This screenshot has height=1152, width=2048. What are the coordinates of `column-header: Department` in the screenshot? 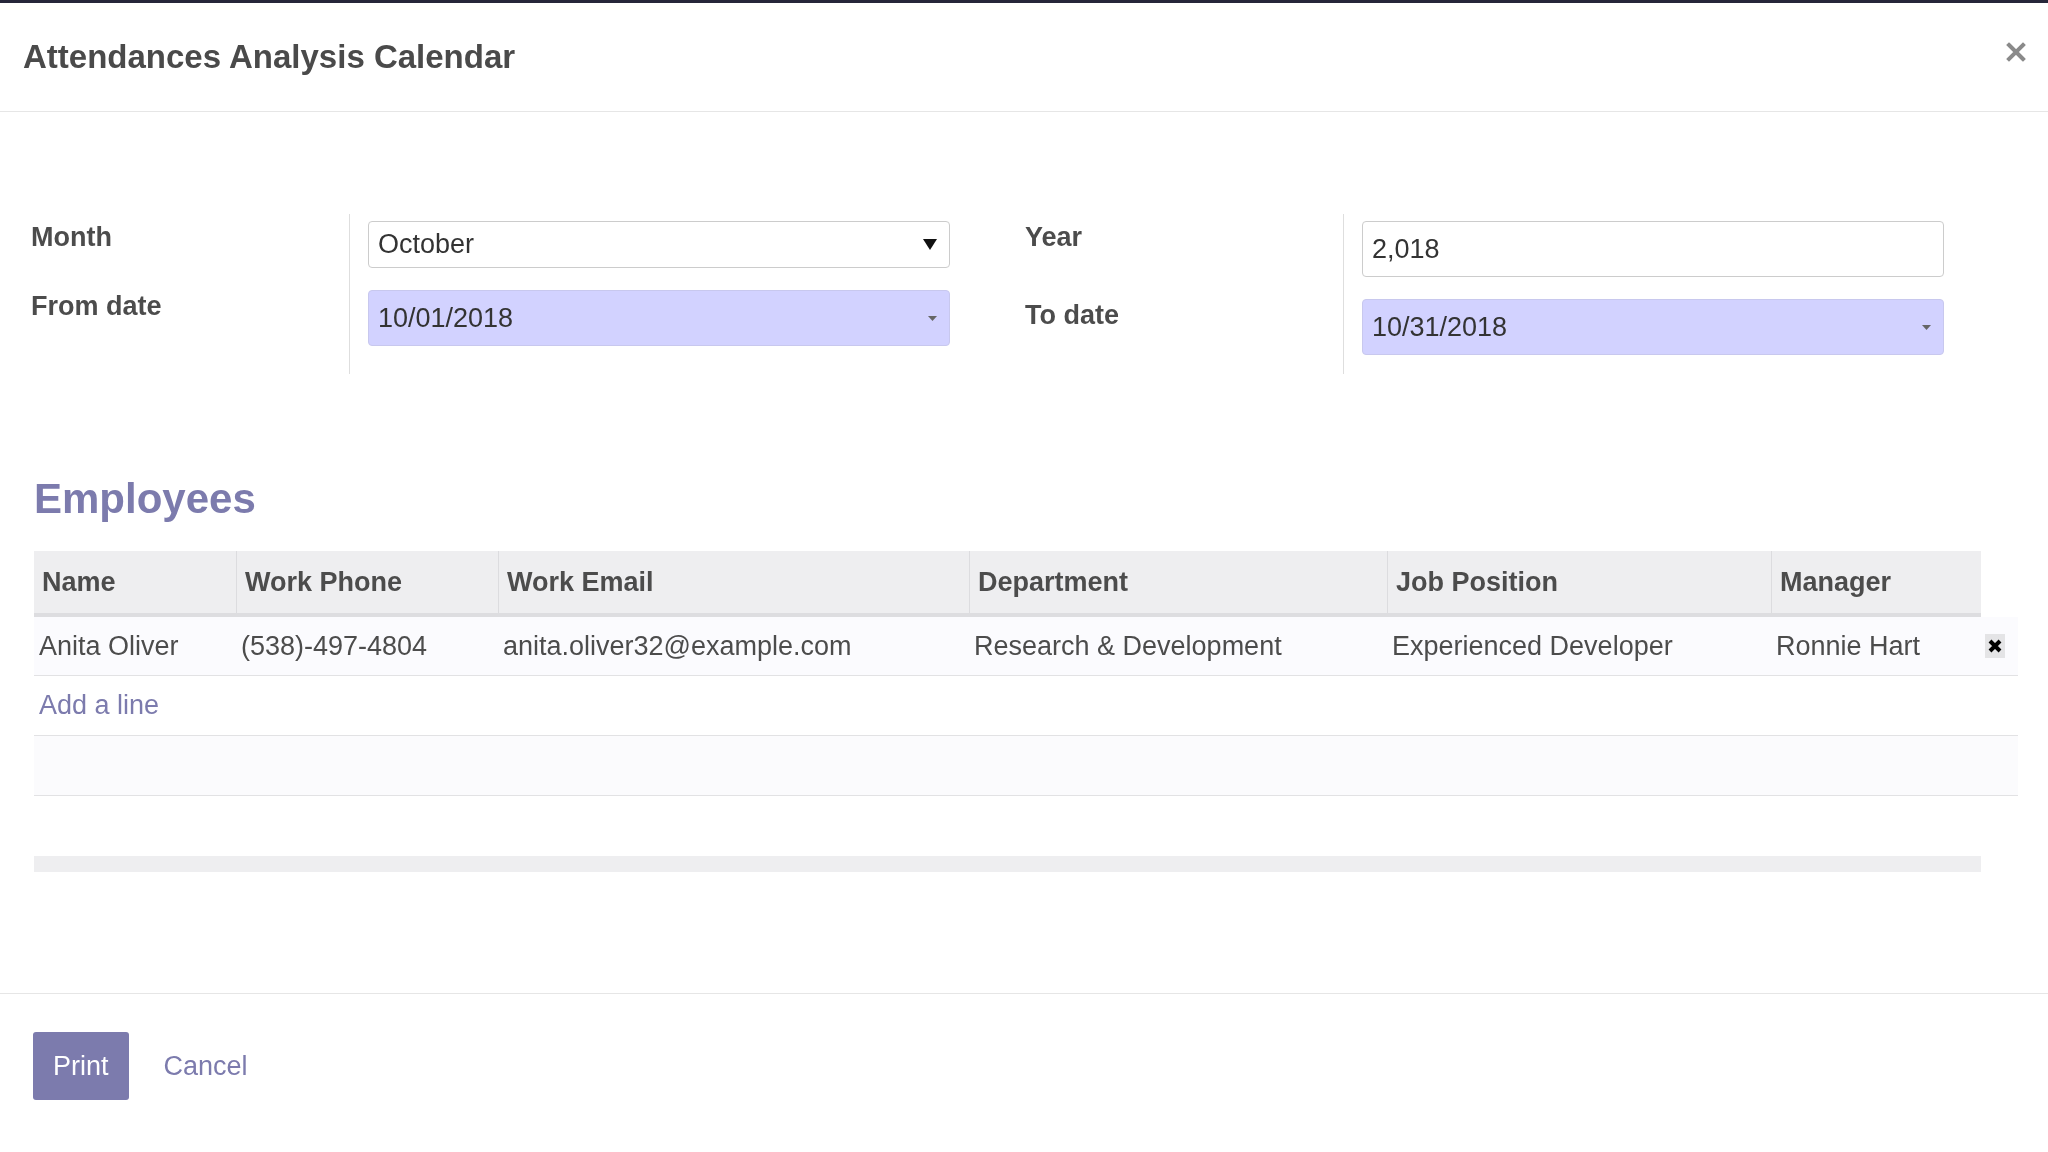 It's located at (1178, 582).